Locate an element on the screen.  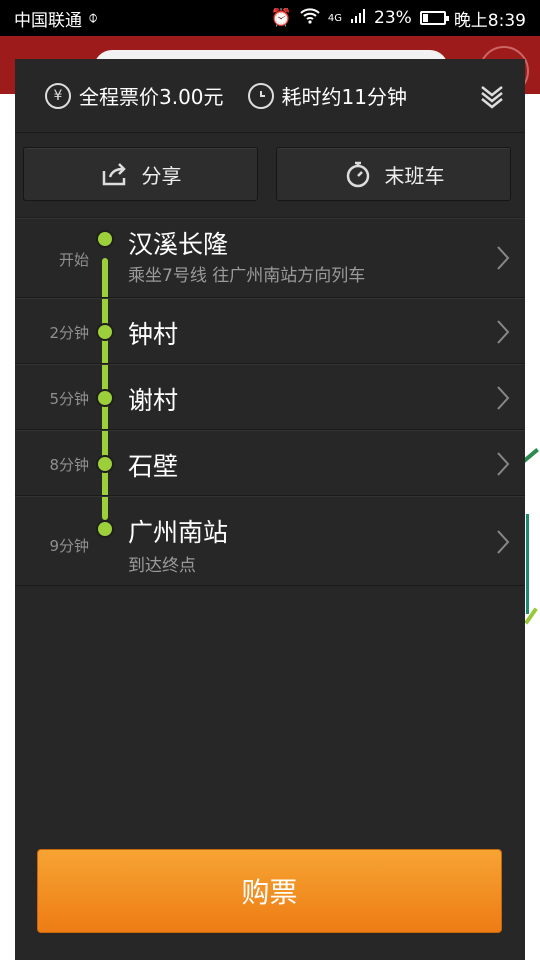
signal-icon is located at coordinates (358, 18).